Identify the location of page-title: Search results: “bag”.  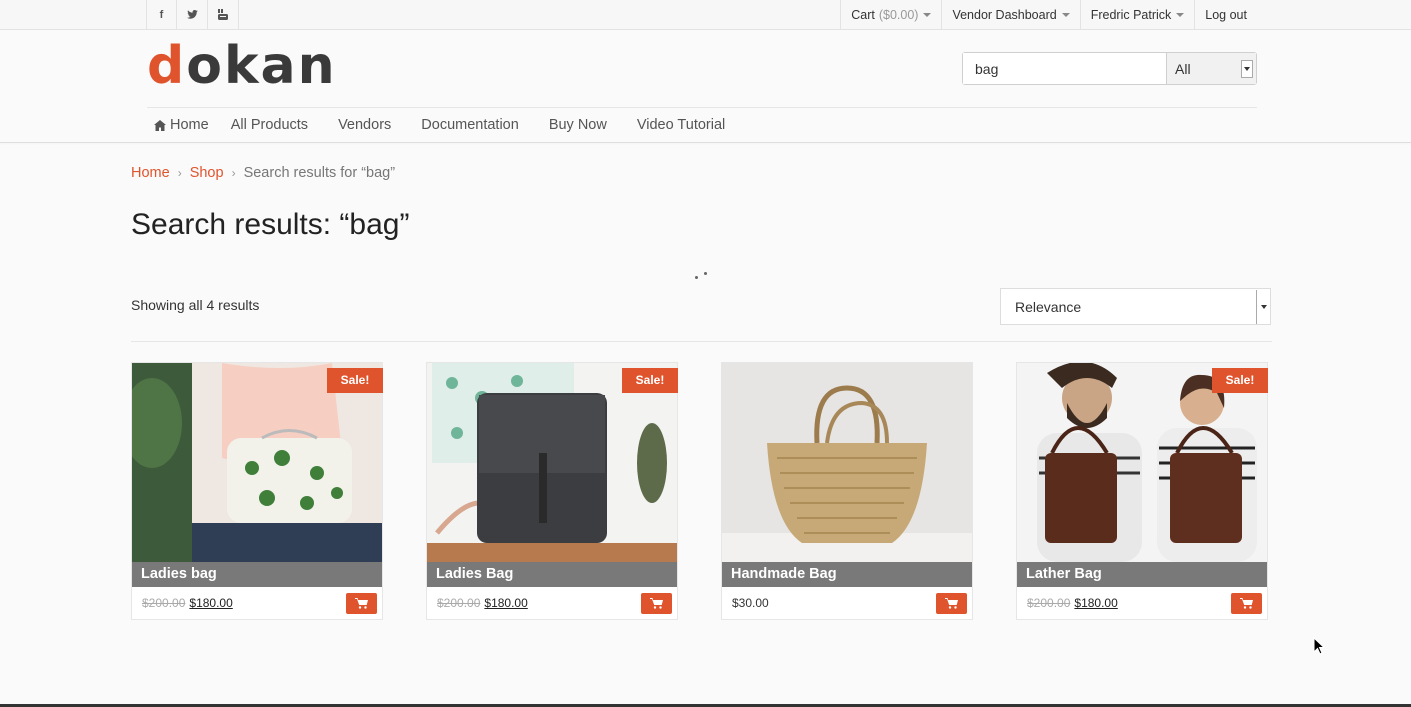
(270, 224).